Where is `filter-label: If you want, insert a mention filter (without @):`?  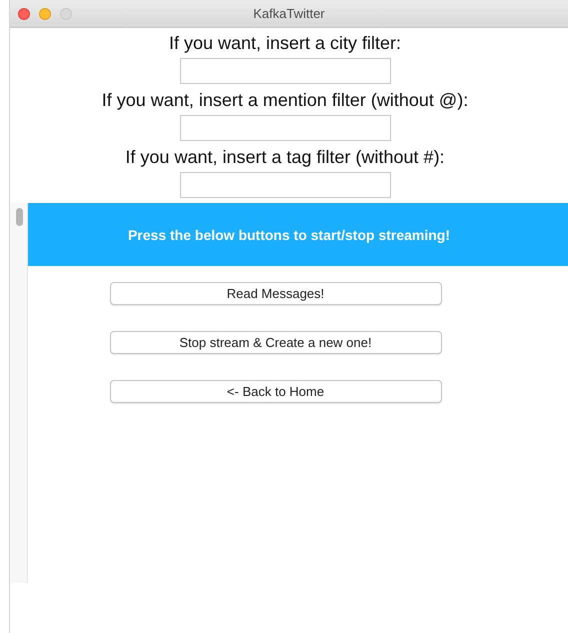 filter-label: If you want, insert a mention filter (without @): is located at coordinates (285, 100).